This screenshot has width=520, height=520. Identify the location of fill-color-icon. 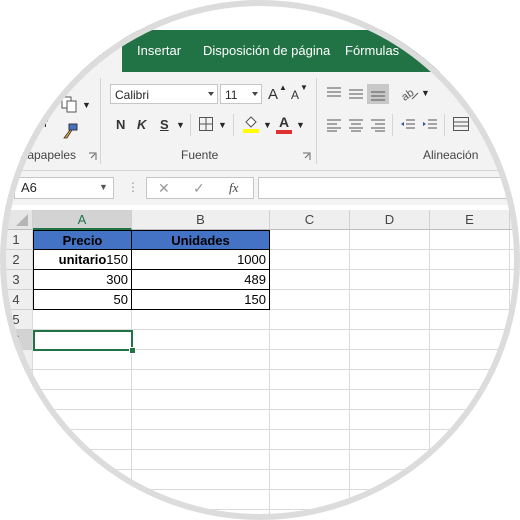
(251, 124).